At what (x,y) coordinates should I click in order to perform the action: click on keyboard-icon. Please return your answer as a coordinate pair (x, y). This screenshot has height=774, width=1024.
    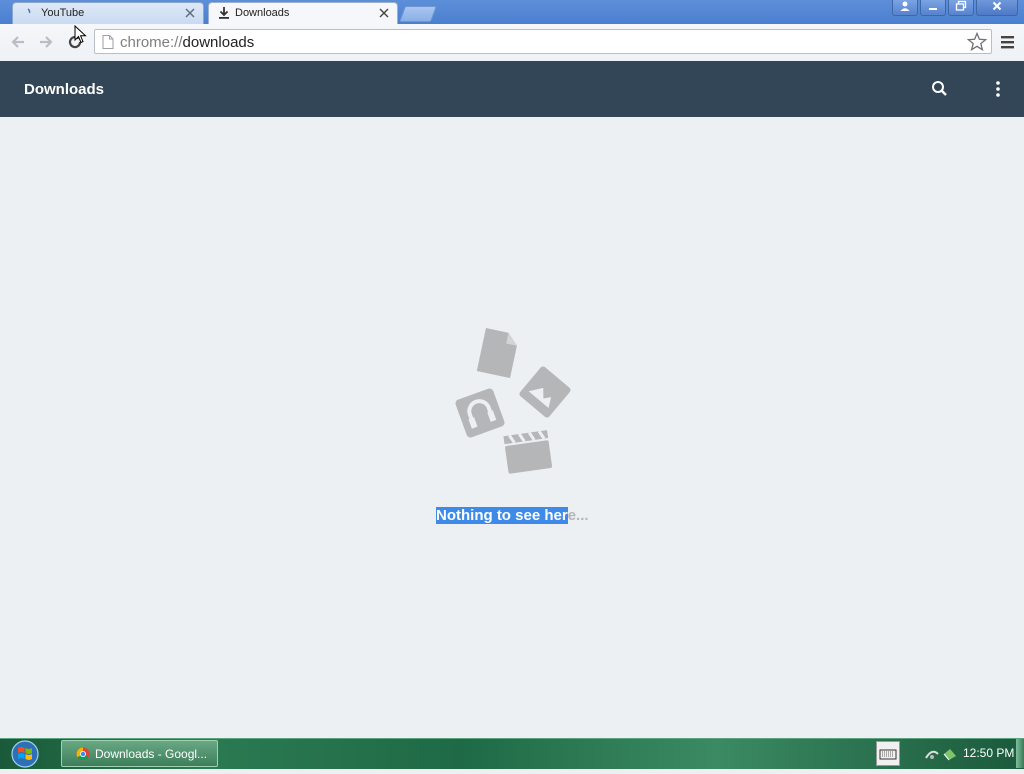
    Looking at the image, I should click on (888, 753).